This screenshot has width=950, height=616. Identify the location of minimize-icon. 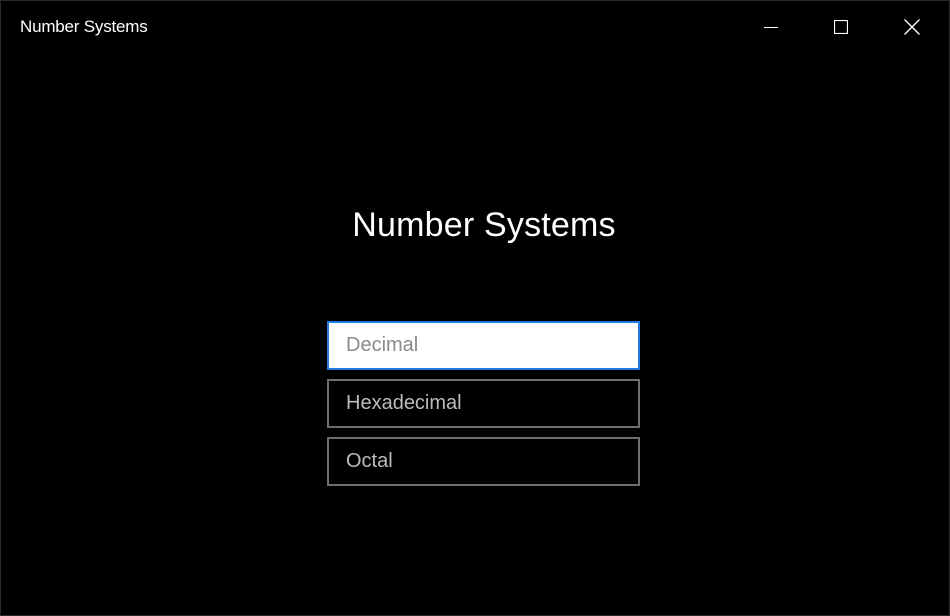
(771, 27).